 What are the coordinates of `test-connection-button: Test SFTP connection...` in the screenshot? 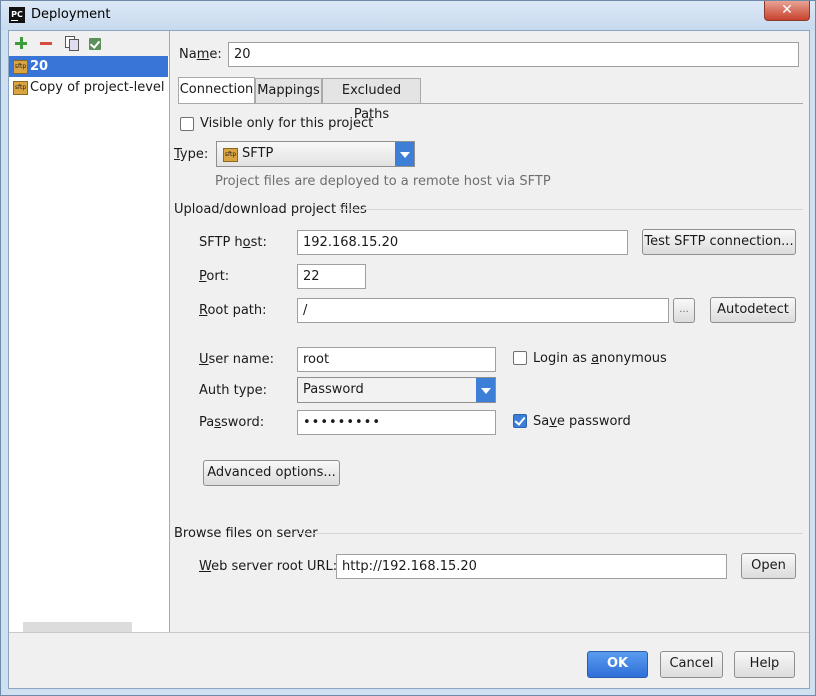 It's located at (719, 242).